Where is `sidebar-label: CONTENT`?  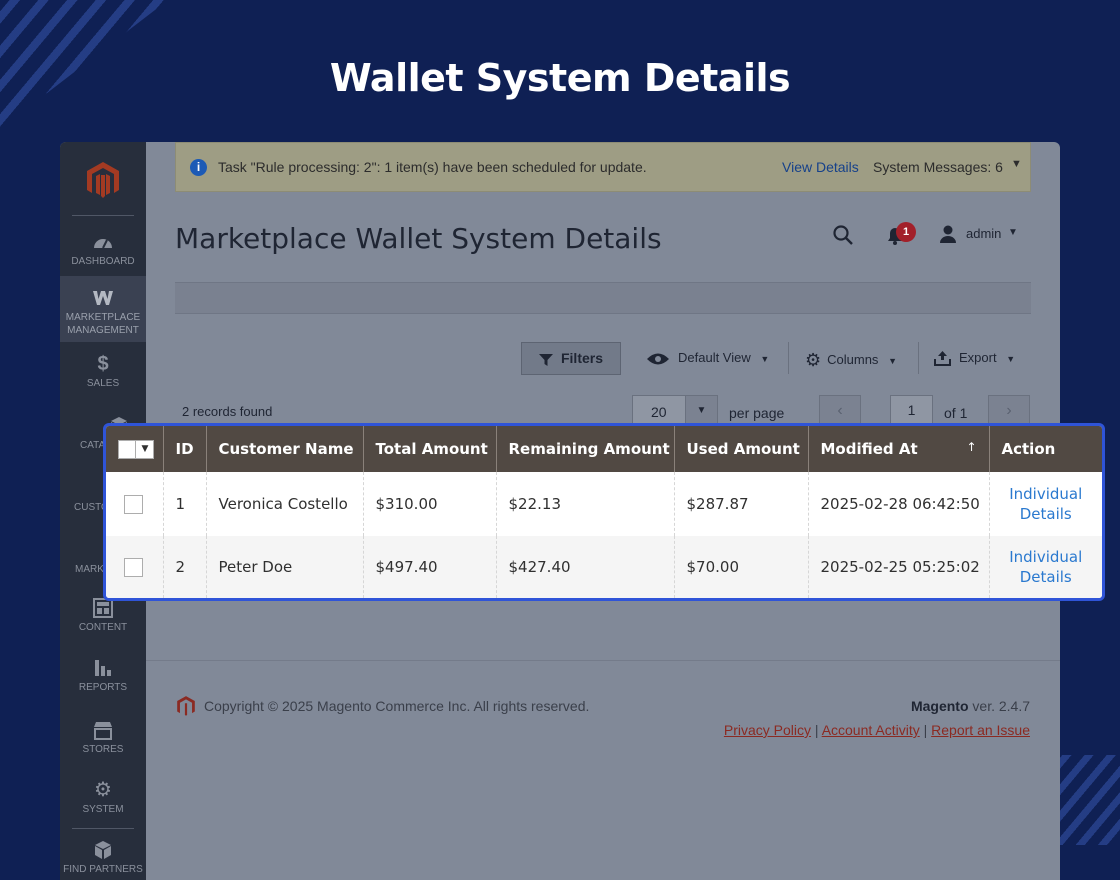 sidebar-label: CONTENT is located at coordinates (103, 627).